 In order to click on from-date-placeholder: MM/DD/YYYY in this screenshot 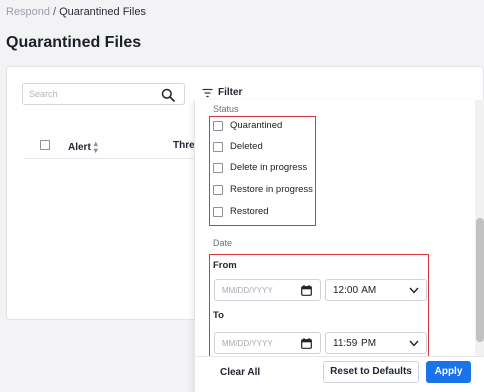, I will do `click(247, 290)`.